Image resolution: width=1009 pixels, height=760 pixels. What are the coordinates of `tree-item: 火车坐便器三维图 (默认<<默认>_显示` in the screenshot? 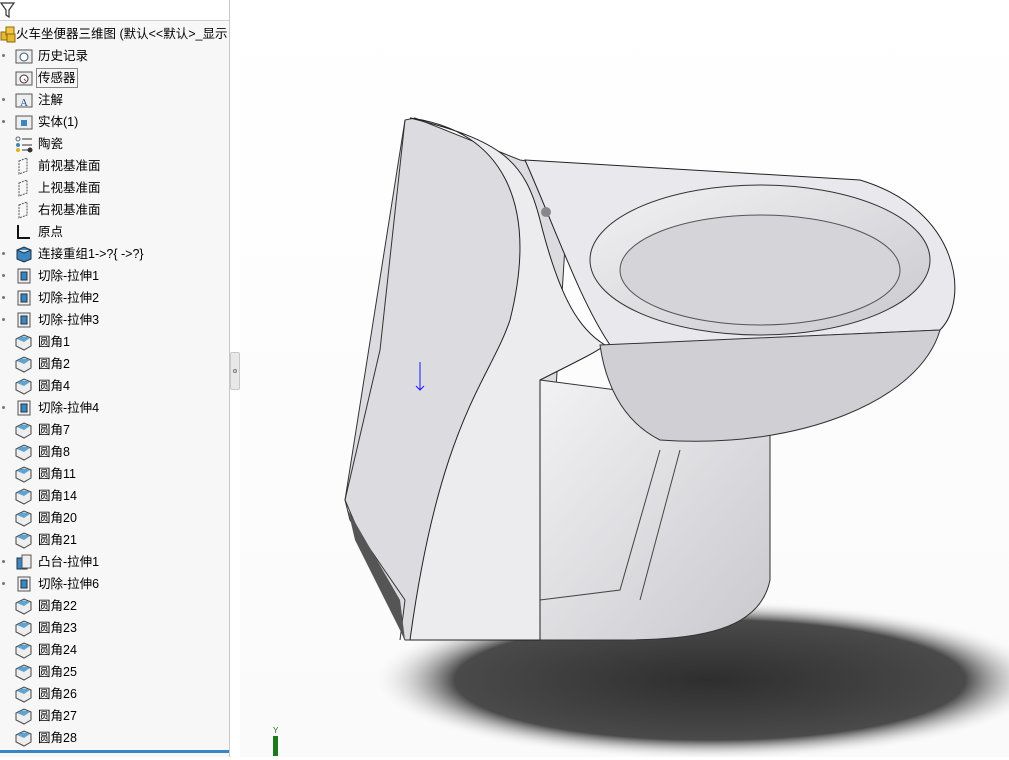 It's located at (114, 34).